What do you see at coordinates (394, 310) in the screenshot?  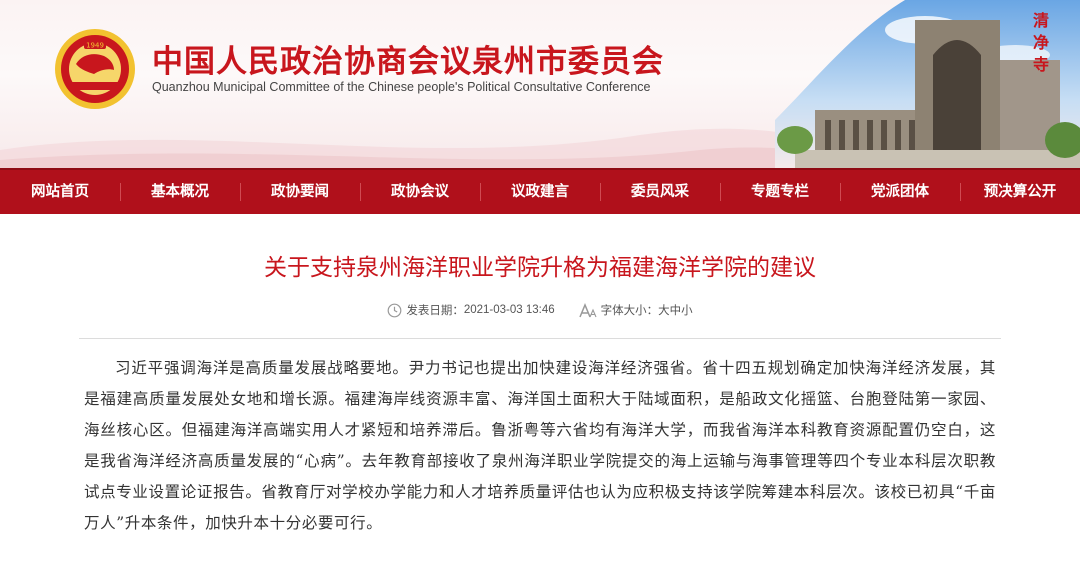 I see `clock-icon` at bounding box center [394, 310].